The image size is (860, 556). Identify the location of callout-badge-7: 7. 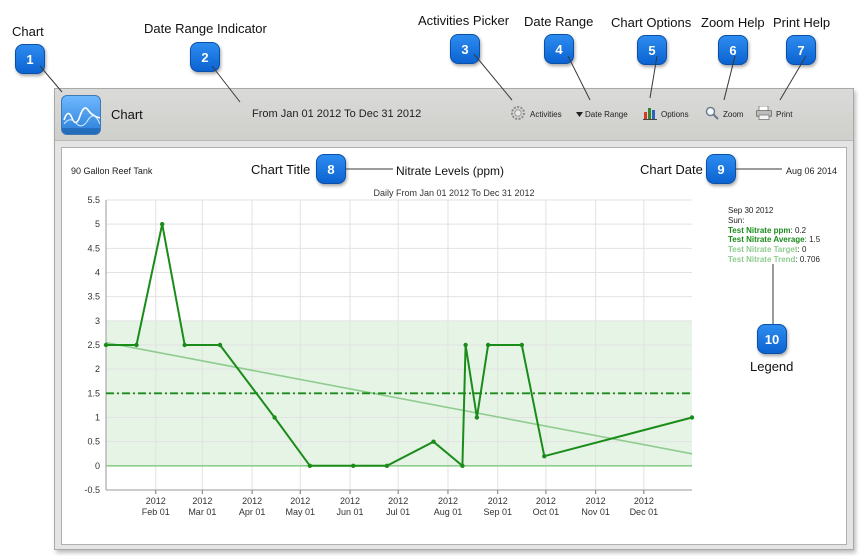
(801, 50).